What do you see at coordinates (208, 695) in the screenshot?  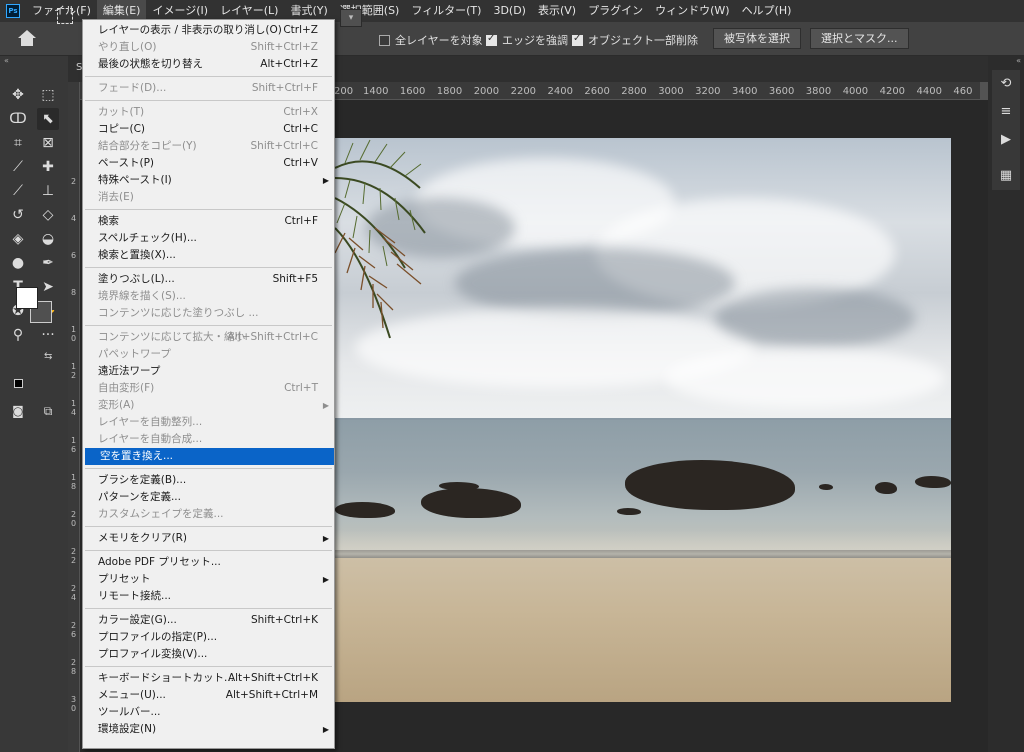 I see `edit-menu-item: メニュー(U)... Alt+Shift+Ctrl+M` at bounding box center [208, 695].